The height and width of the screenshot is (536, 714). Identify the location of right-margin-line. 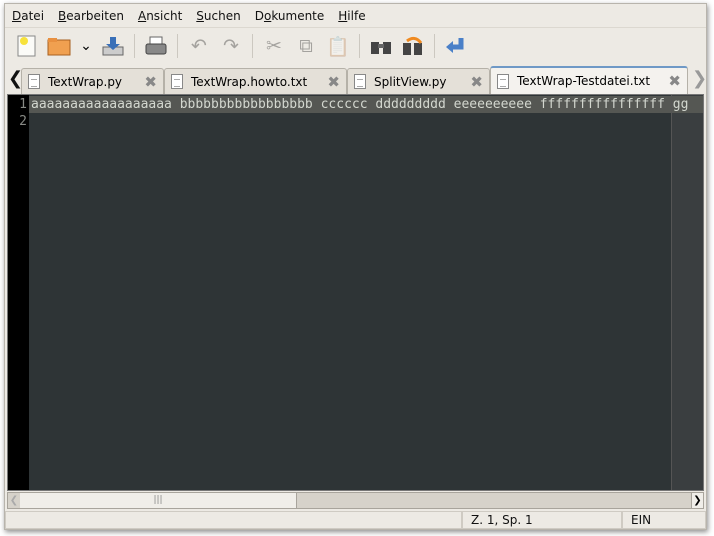
(671, 292).